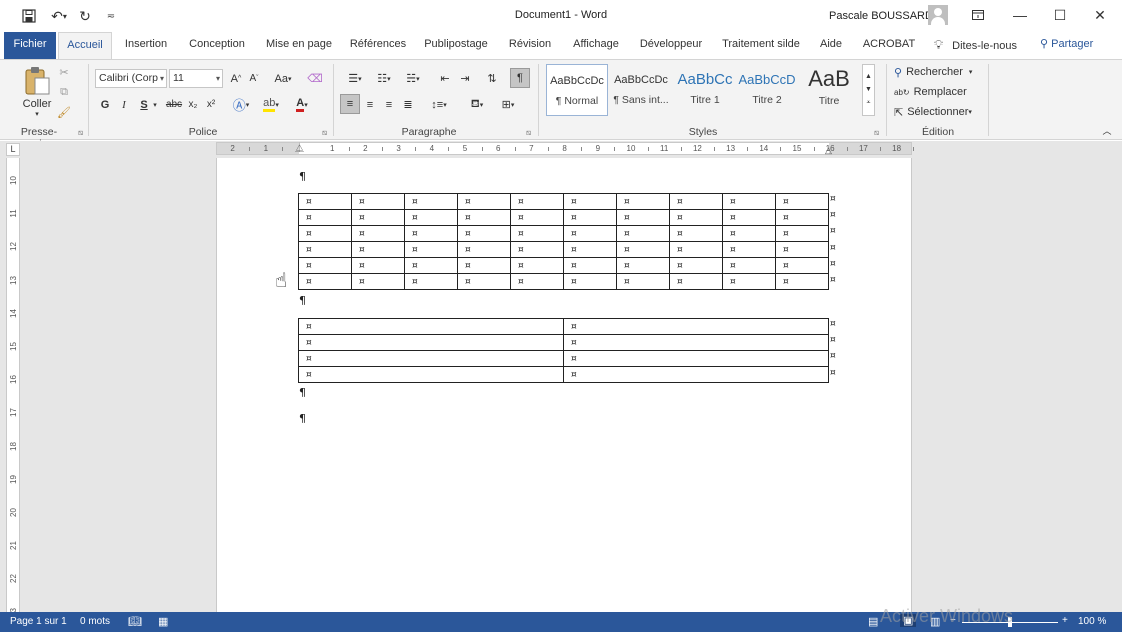  What do you see at coordinates (236, 78) in the screenshot?
I see `grow-font-icon: A ^` at bounding box center [236, 78].